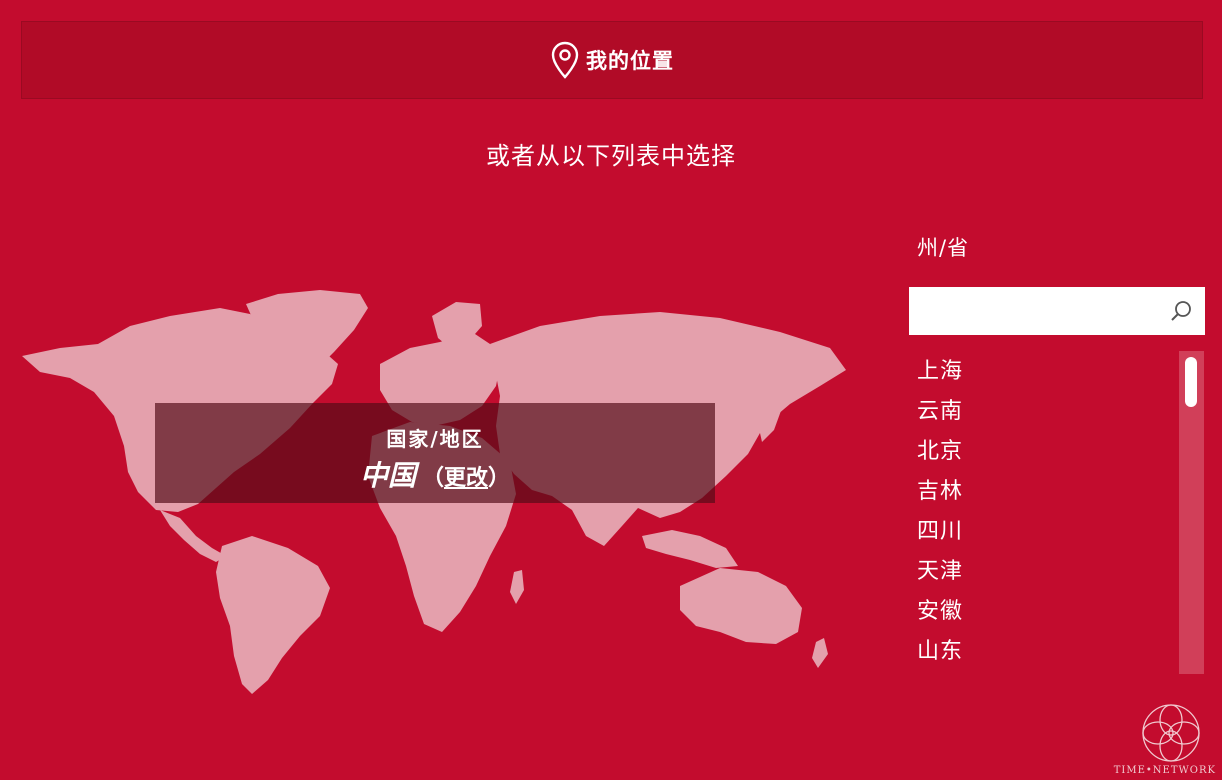  Describe the element at coordinates (940, 572) in the screenshot. I see `state-item: 天津` at that location.